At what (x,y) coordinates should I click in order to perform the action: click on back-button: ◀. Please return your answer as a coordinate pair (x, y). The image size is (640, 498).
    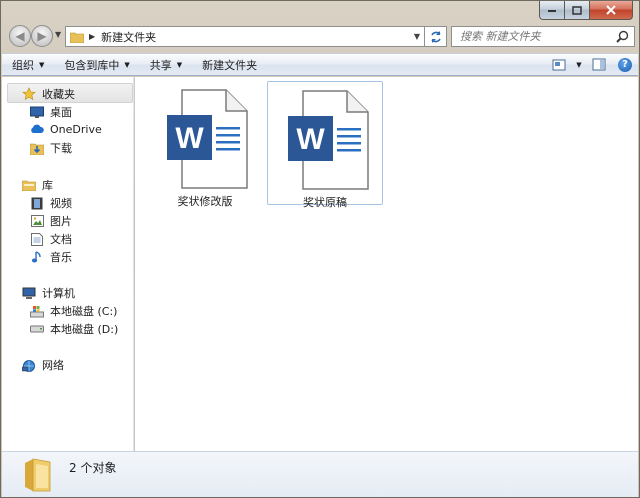
    Looking at the image, I should click on (20, 36).